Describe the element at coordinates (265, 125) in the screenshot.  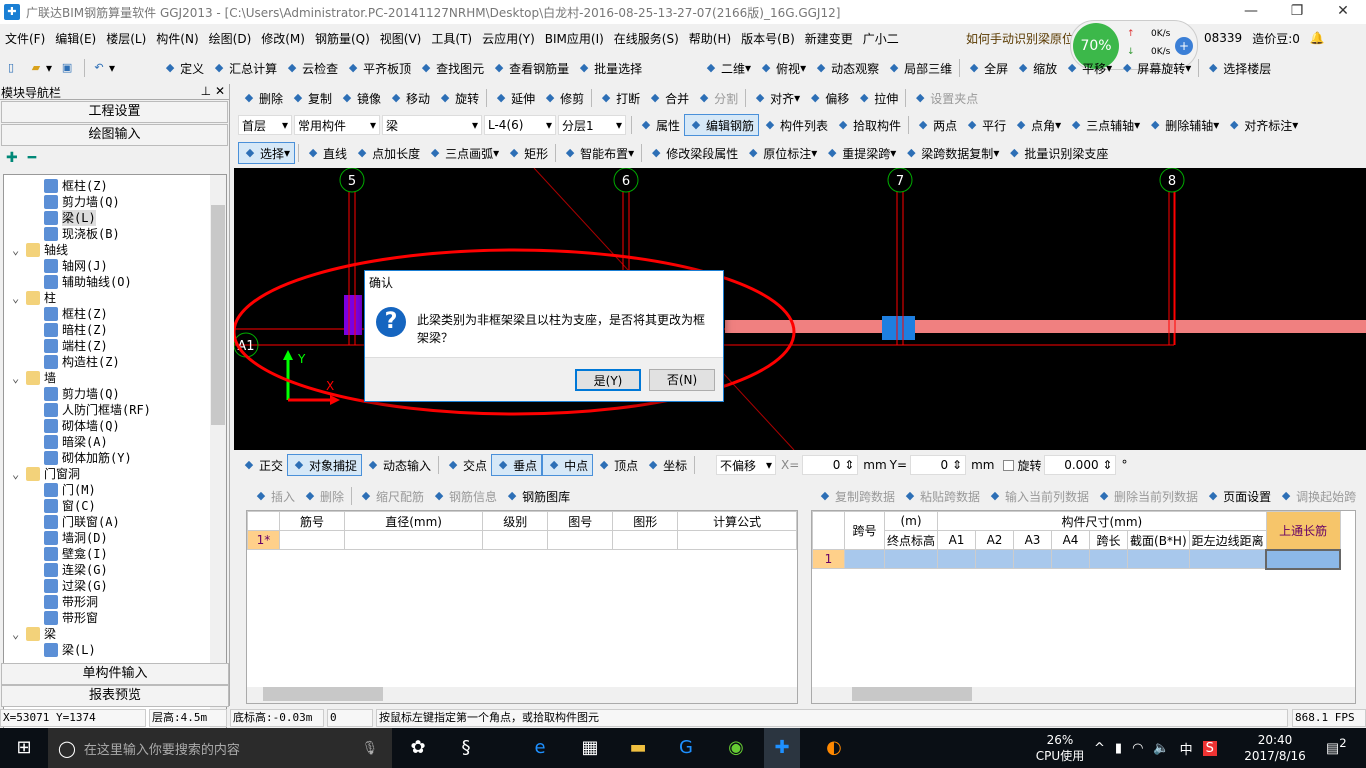
I see `combo-0: 首层 ▾` at that location.